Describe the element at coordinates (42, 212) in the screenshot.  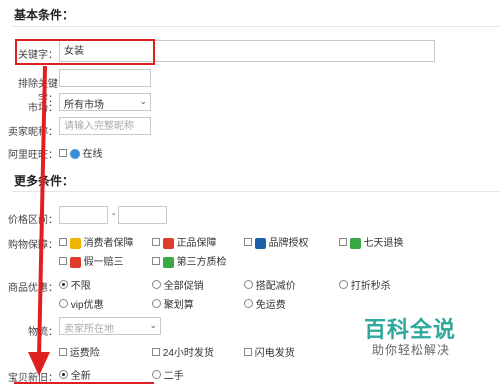
I see `arrow-shaft` at that location.